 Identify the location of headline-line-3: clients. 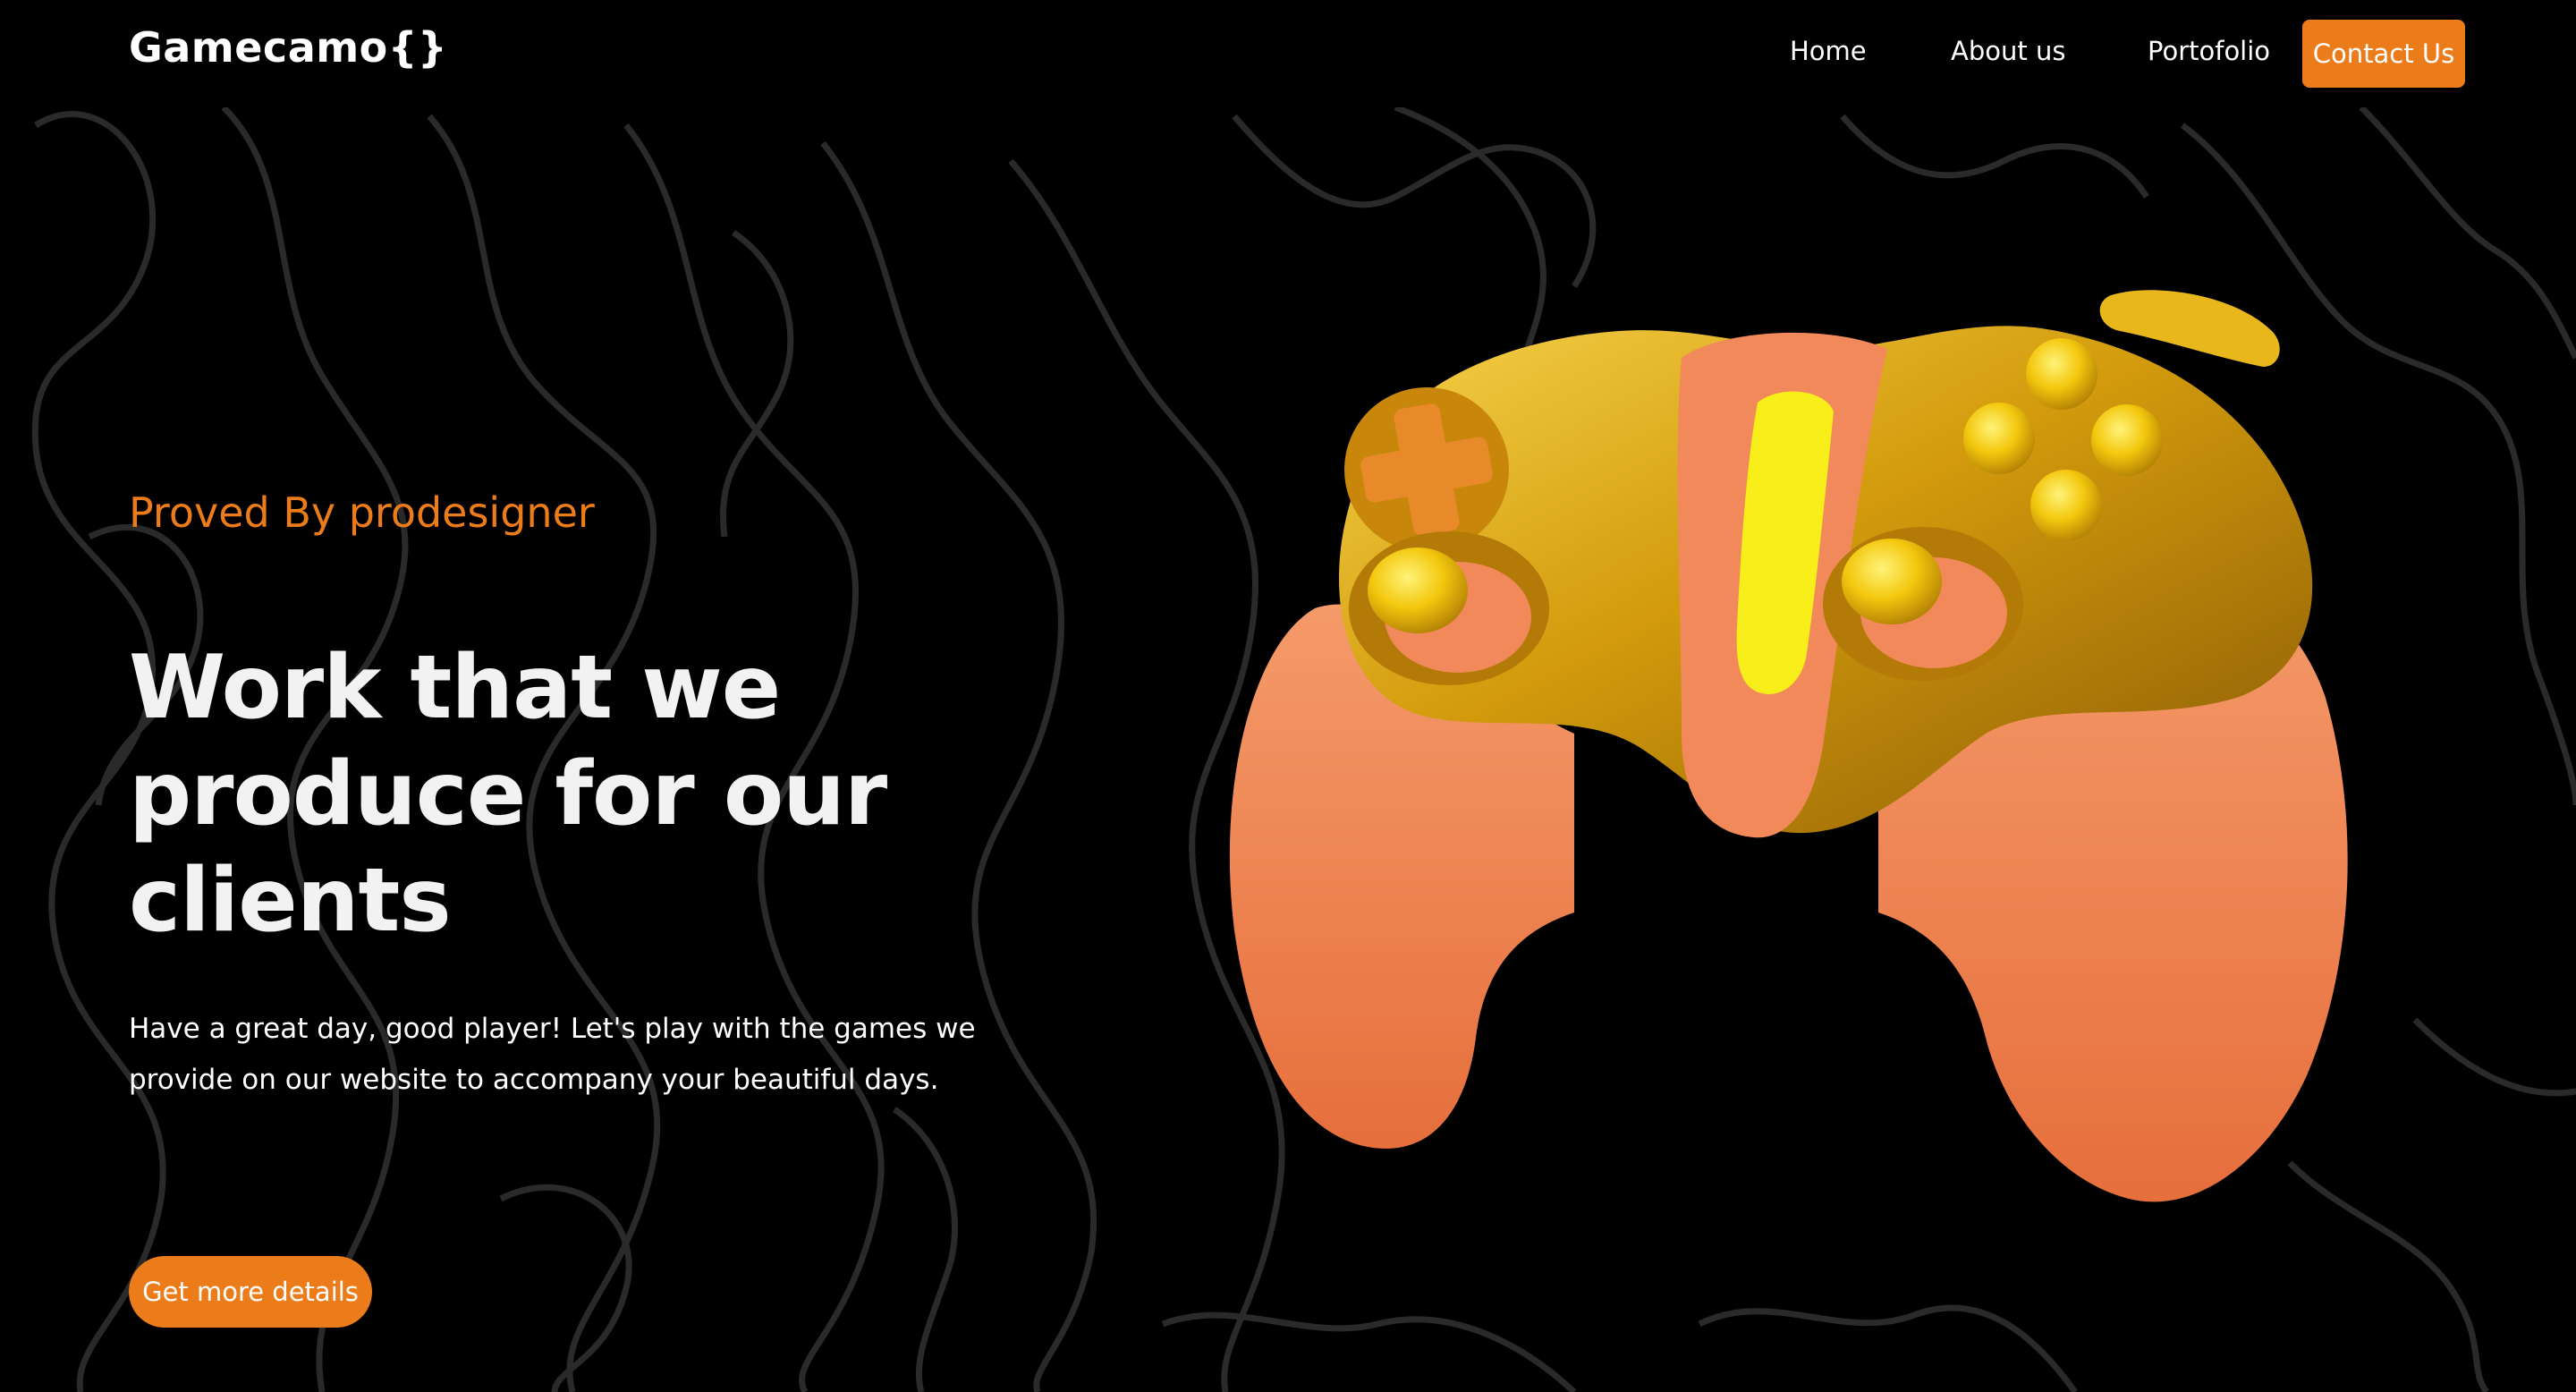
(290, 901).